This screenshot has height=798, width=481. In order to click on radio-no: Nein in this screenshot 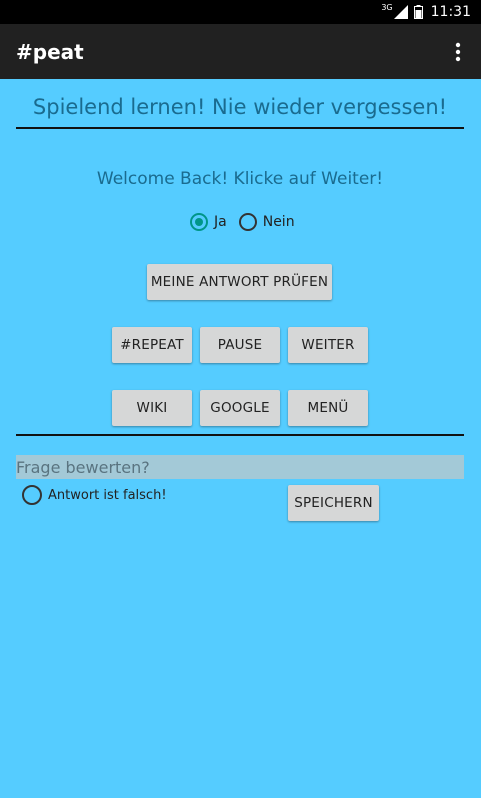, I will do `click(266, 222)`.